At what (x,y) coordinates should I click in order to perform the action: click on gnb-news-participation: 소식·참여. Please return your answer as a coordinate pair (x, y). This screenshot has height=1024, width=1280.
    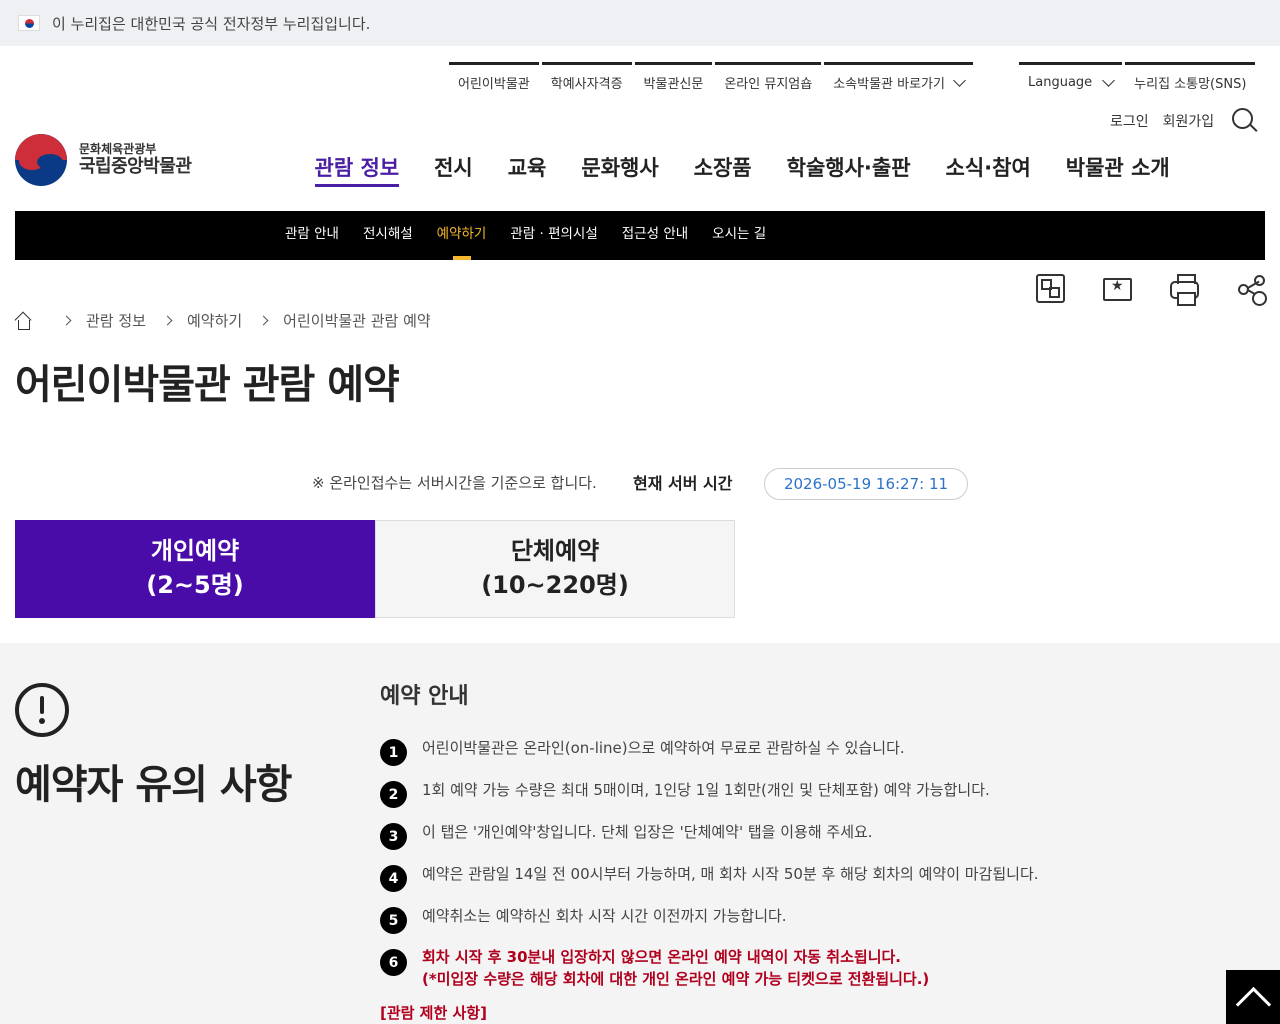
    Looking at the image, I should click on (988, 170).